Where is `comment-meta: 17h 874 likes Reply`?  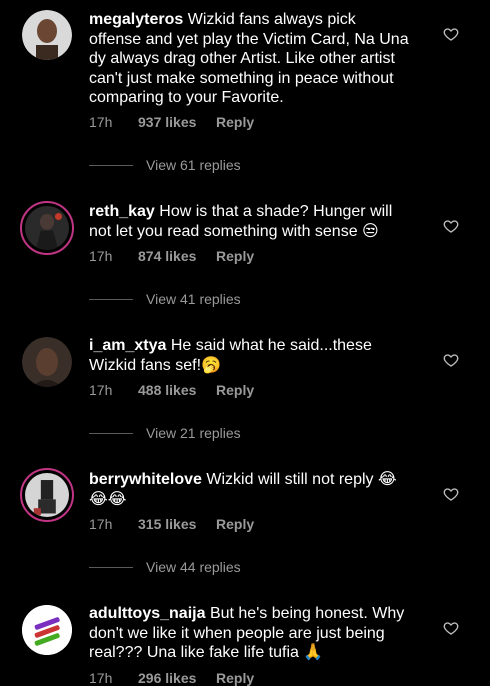
comment-meta: 17h 874 likes Reply is located at coordinates (171, 256).